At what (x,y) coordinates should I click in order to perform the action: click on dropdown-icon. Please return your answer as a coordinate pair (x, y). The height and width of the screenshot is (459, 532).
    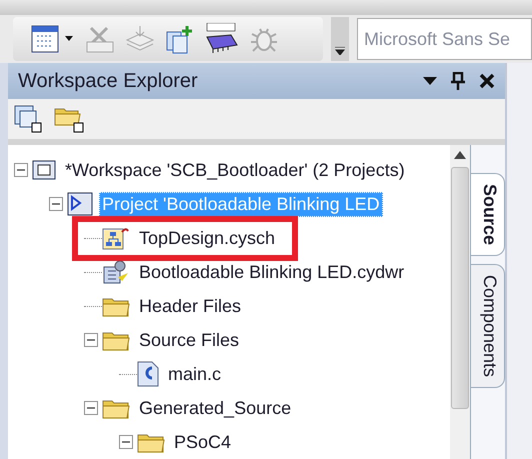
    Looking at the image, I should click on (430, 81).